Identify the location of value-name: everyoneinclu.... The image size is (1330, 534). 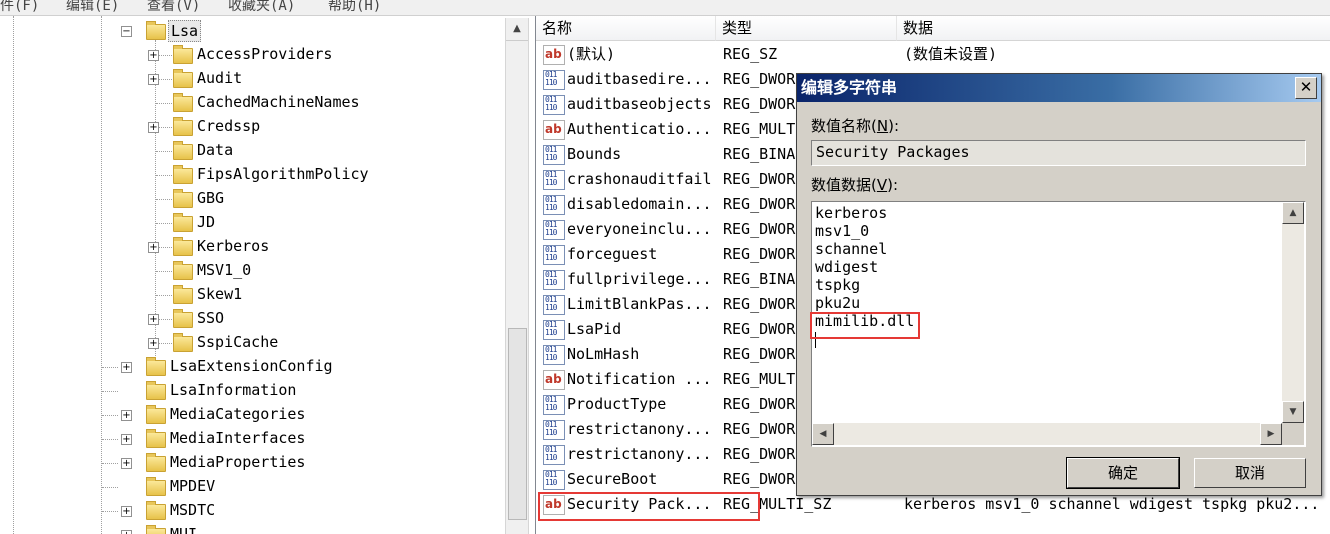
(639, 229).